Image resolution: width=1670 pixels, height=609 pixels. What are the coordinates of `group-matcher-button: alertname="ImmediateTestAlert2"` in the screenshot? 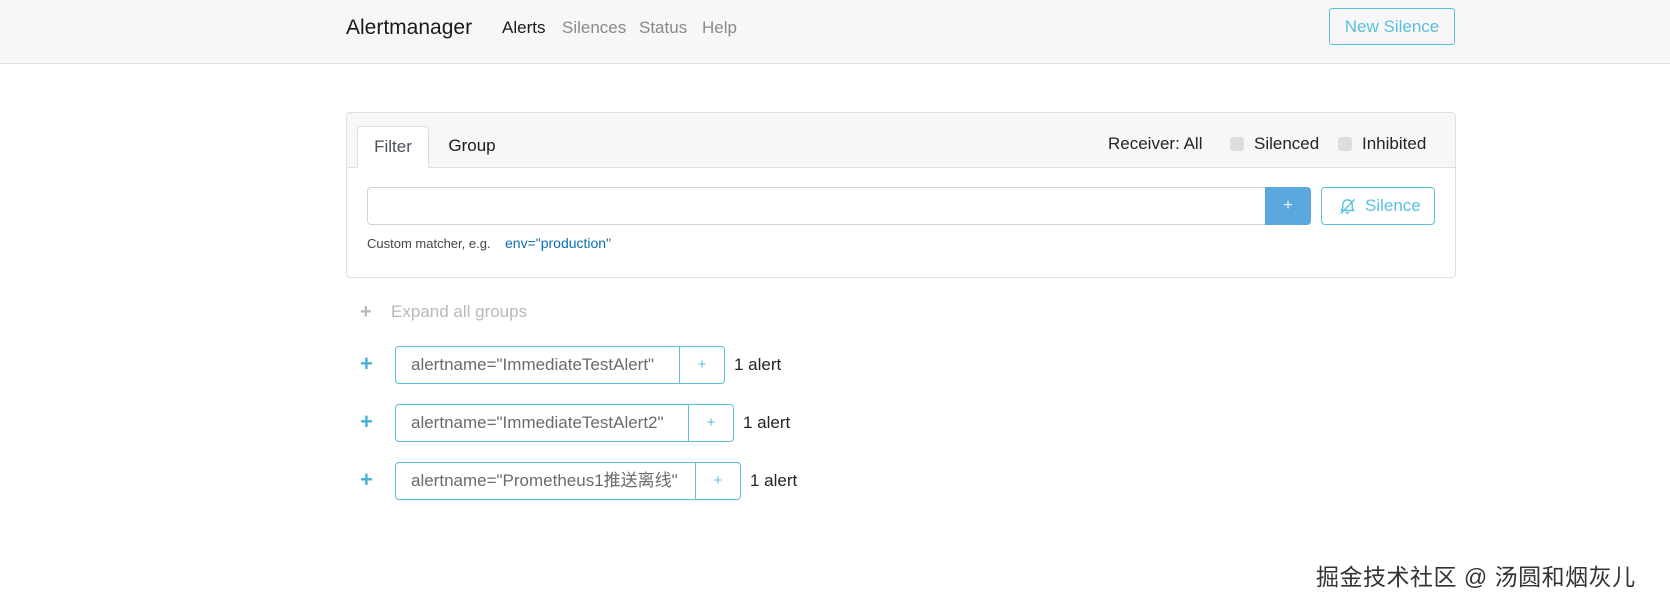 It's located at (542, 423).